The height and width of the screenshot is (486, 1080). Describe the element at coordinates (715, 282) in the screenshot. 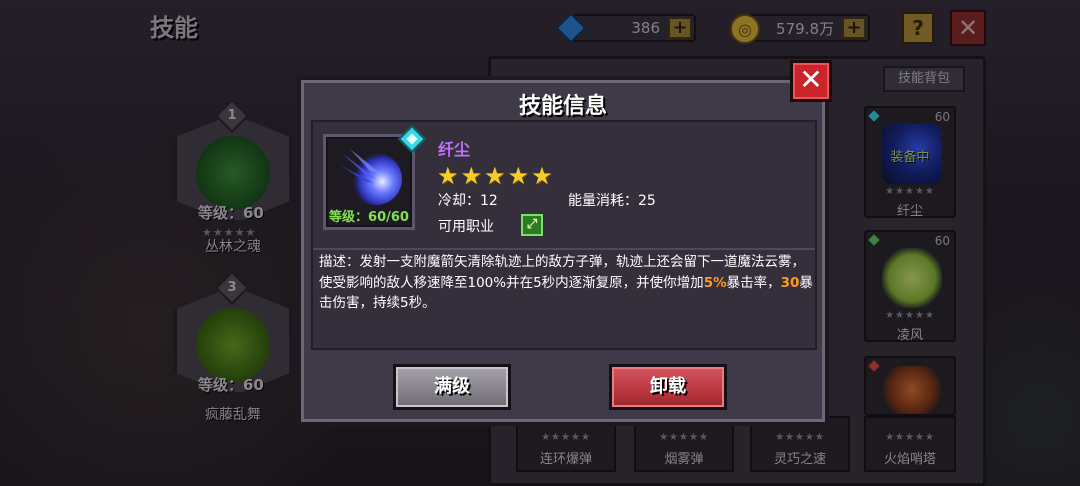

I see `crit-rate-value: 5%` at that location.